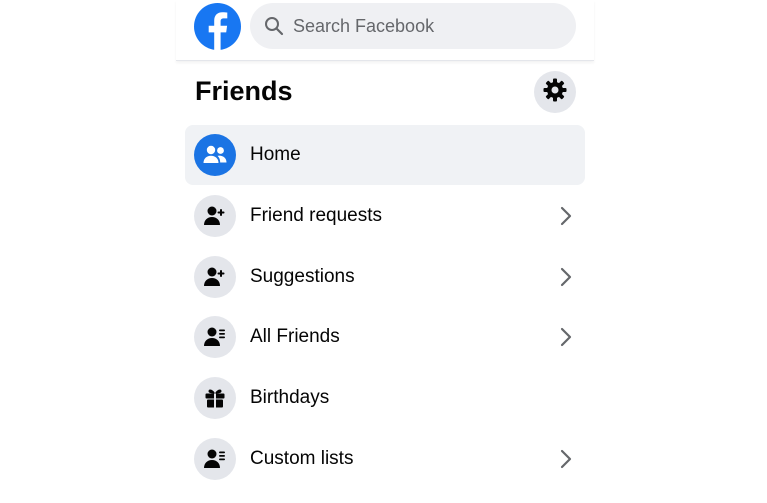 This screenshot has height=503, width=767. I want to click on facebook-logo-icon, so click(217, 26).